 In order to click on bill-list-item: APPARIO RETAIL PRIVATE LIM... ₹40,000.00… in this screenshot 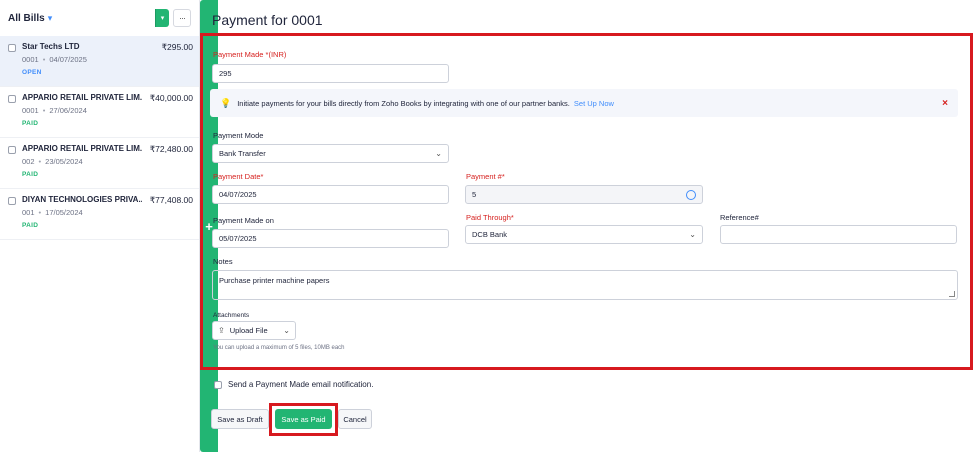, I will do `click(99, 112)`.